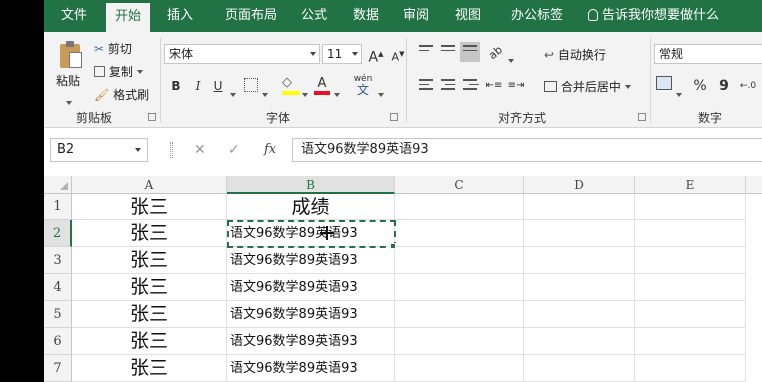 The width and height of the screenshot is (762, 382). What do you see at coordinates (311, 368) in the screenshot?
I see `cell-b7: 语文96数学89英语93` at bounding box center [311, 368].